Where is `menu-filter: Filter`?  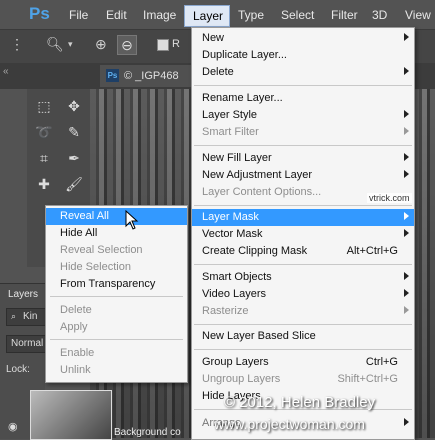
menu-filter: Filter is located at coordinates (344, 15).